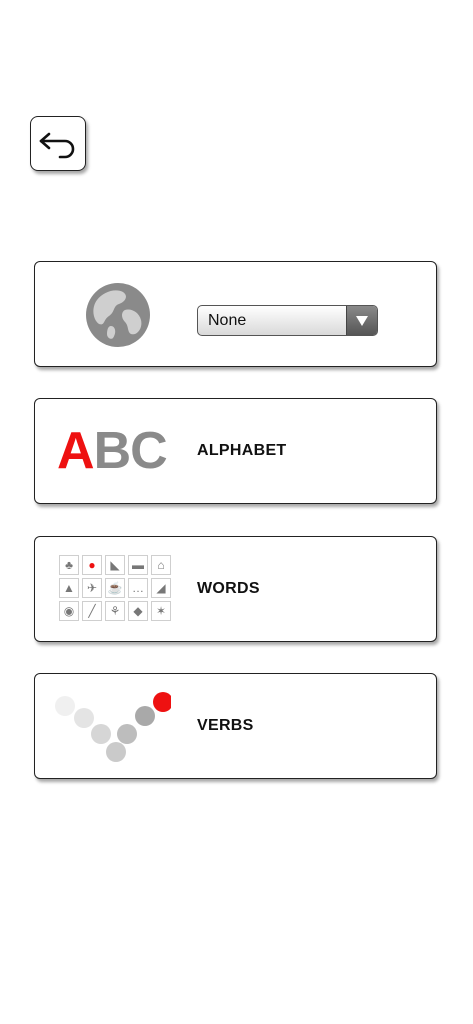  I want to click on house-icon: ⌂, so click(161, 565).